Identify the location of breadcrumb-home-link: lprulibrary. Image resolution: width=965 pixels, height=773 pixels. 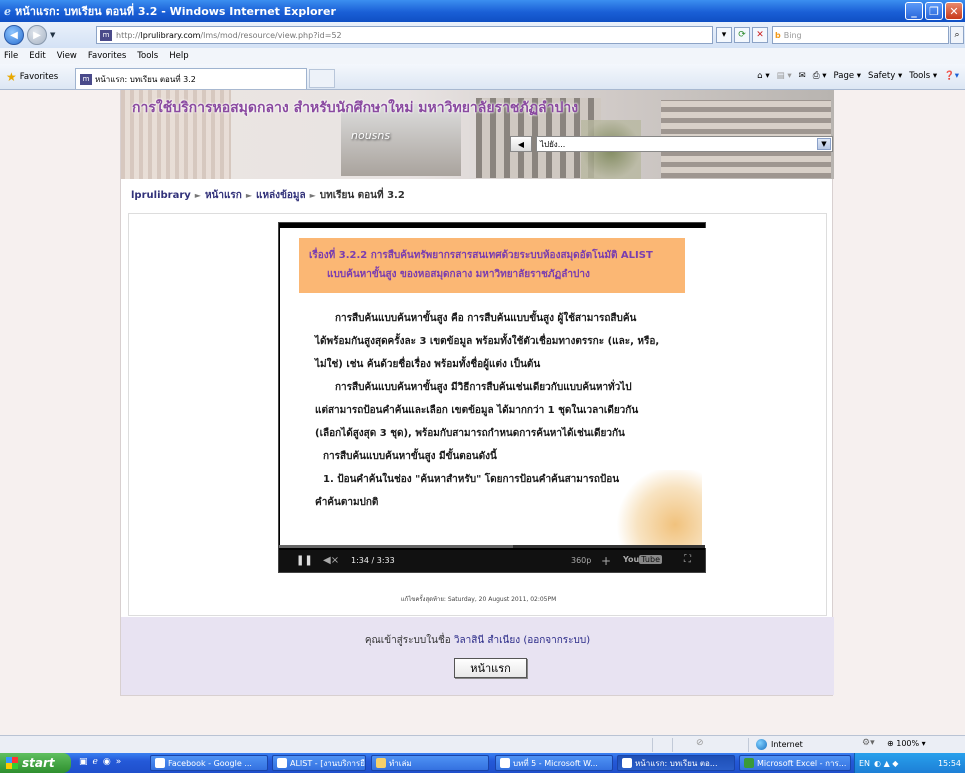
(161, 195).